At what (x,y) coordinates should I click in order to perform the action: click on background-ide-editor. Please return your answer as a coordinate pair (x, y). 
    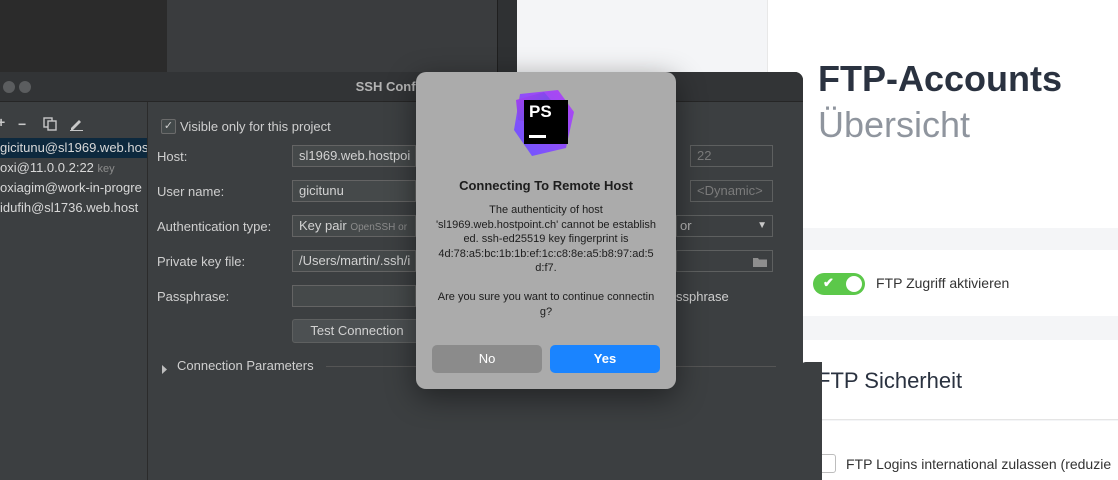
    Looking at the image, I should click on (332, 37).